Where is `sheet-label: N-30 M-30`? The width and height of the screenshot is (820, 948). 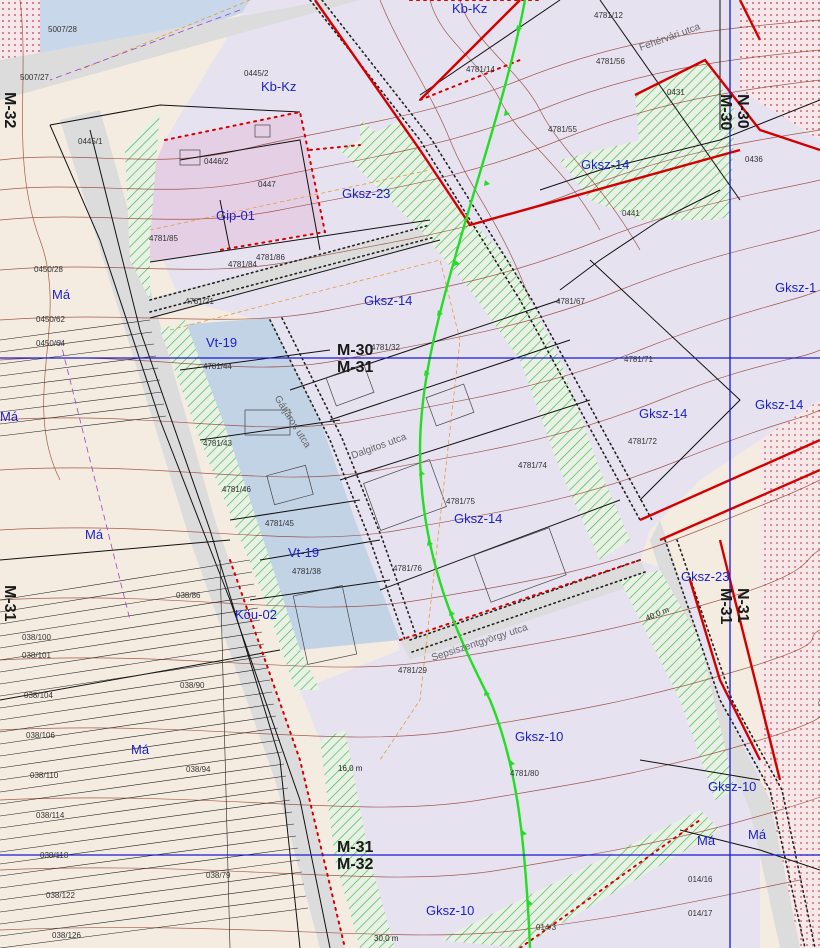 sheet-label: N-30 M-30 is located at coordinates (734, 112).